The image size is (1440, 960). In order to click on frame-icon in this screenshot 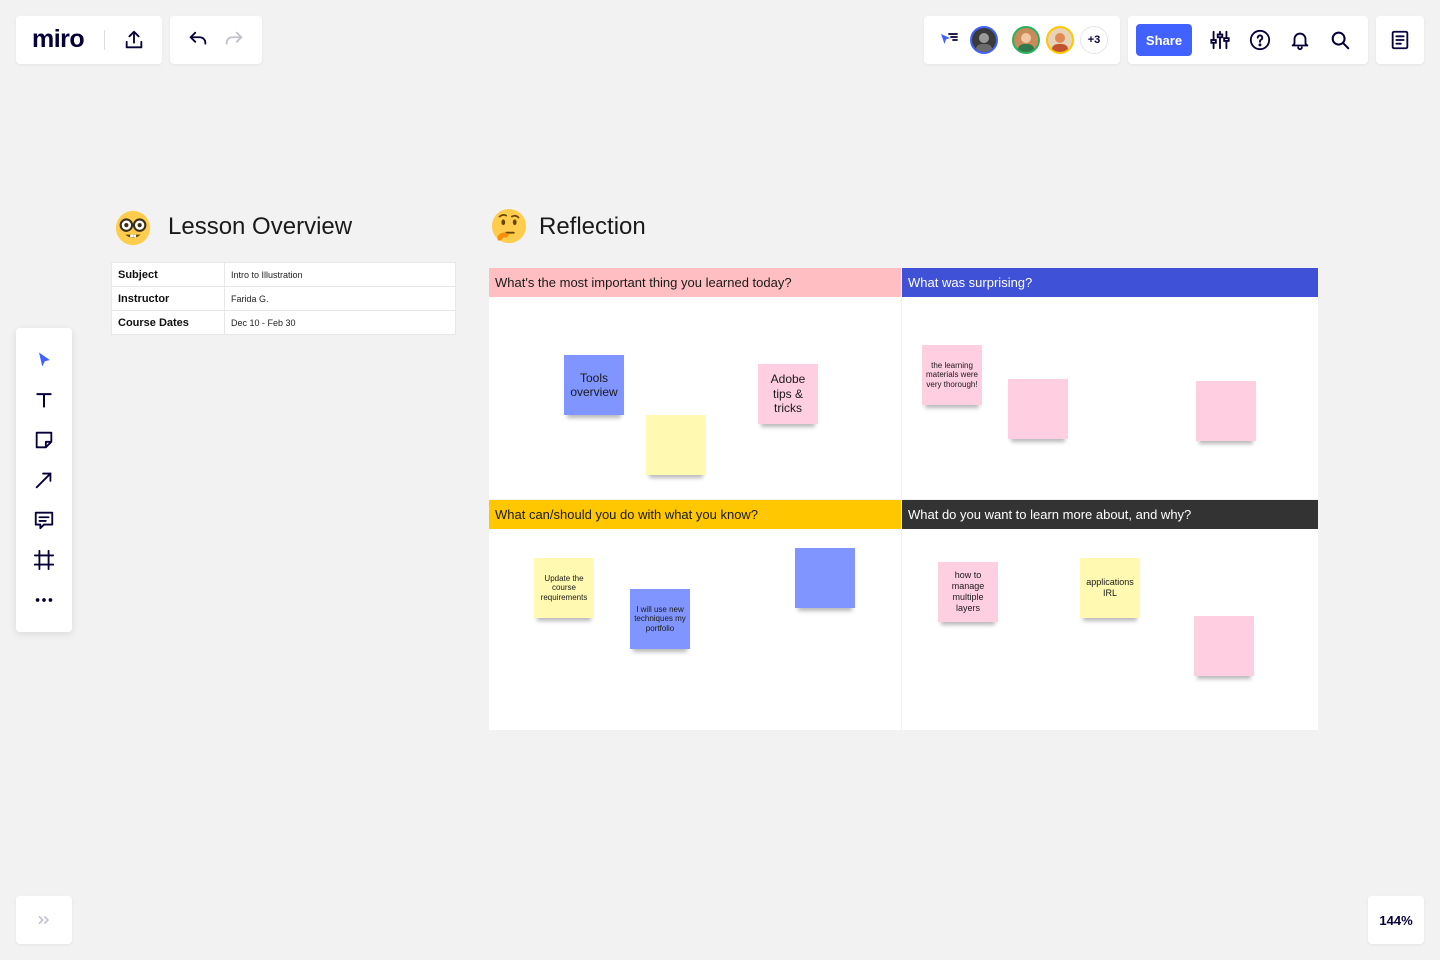, I will do `click(44, 560)`.